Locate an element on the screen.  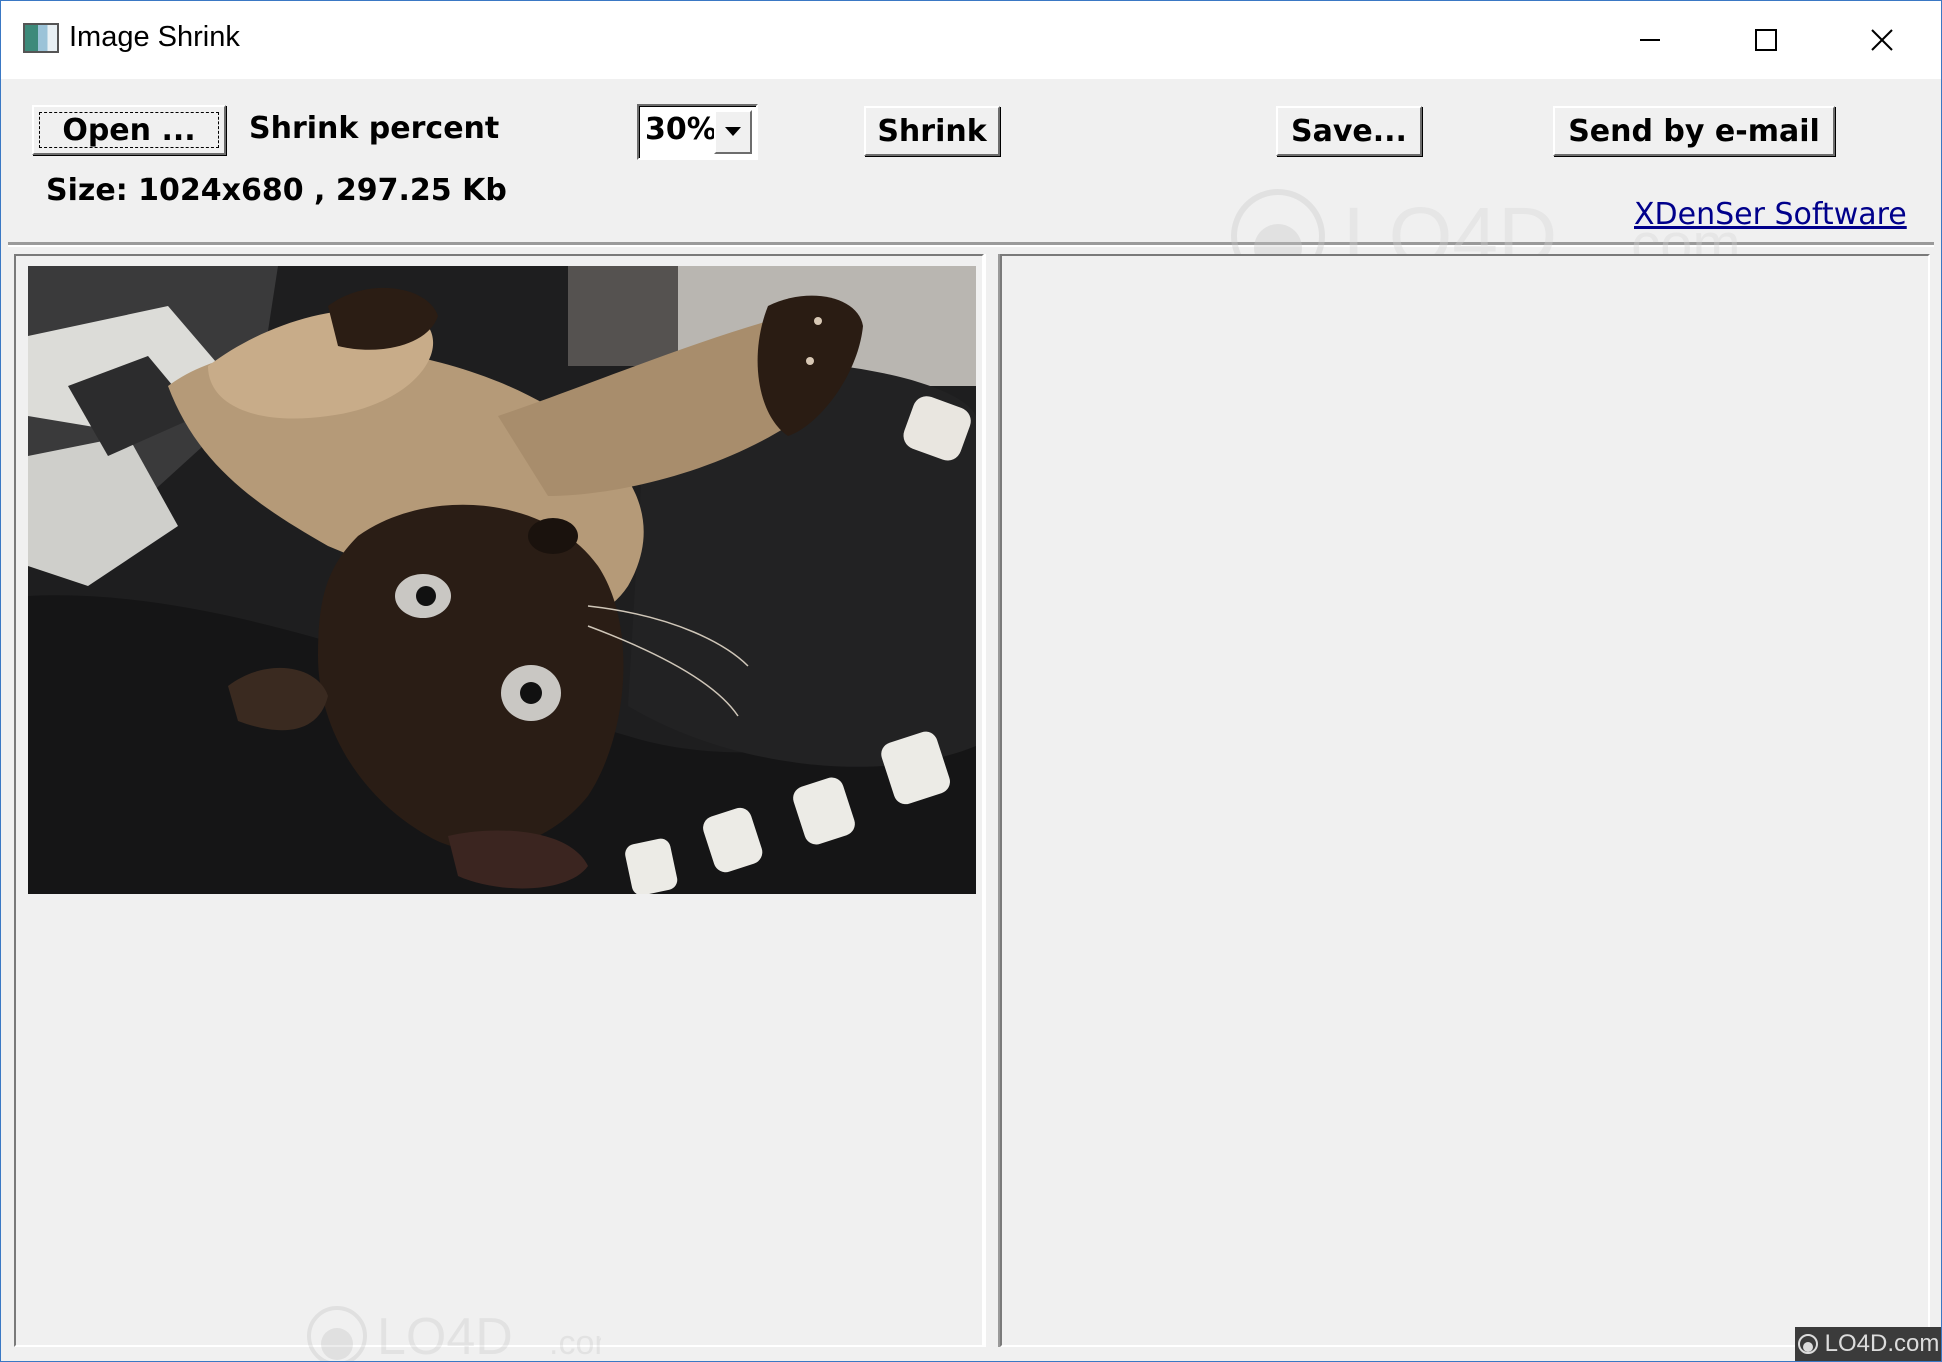
close-button is located at coordinates (1882, 40).